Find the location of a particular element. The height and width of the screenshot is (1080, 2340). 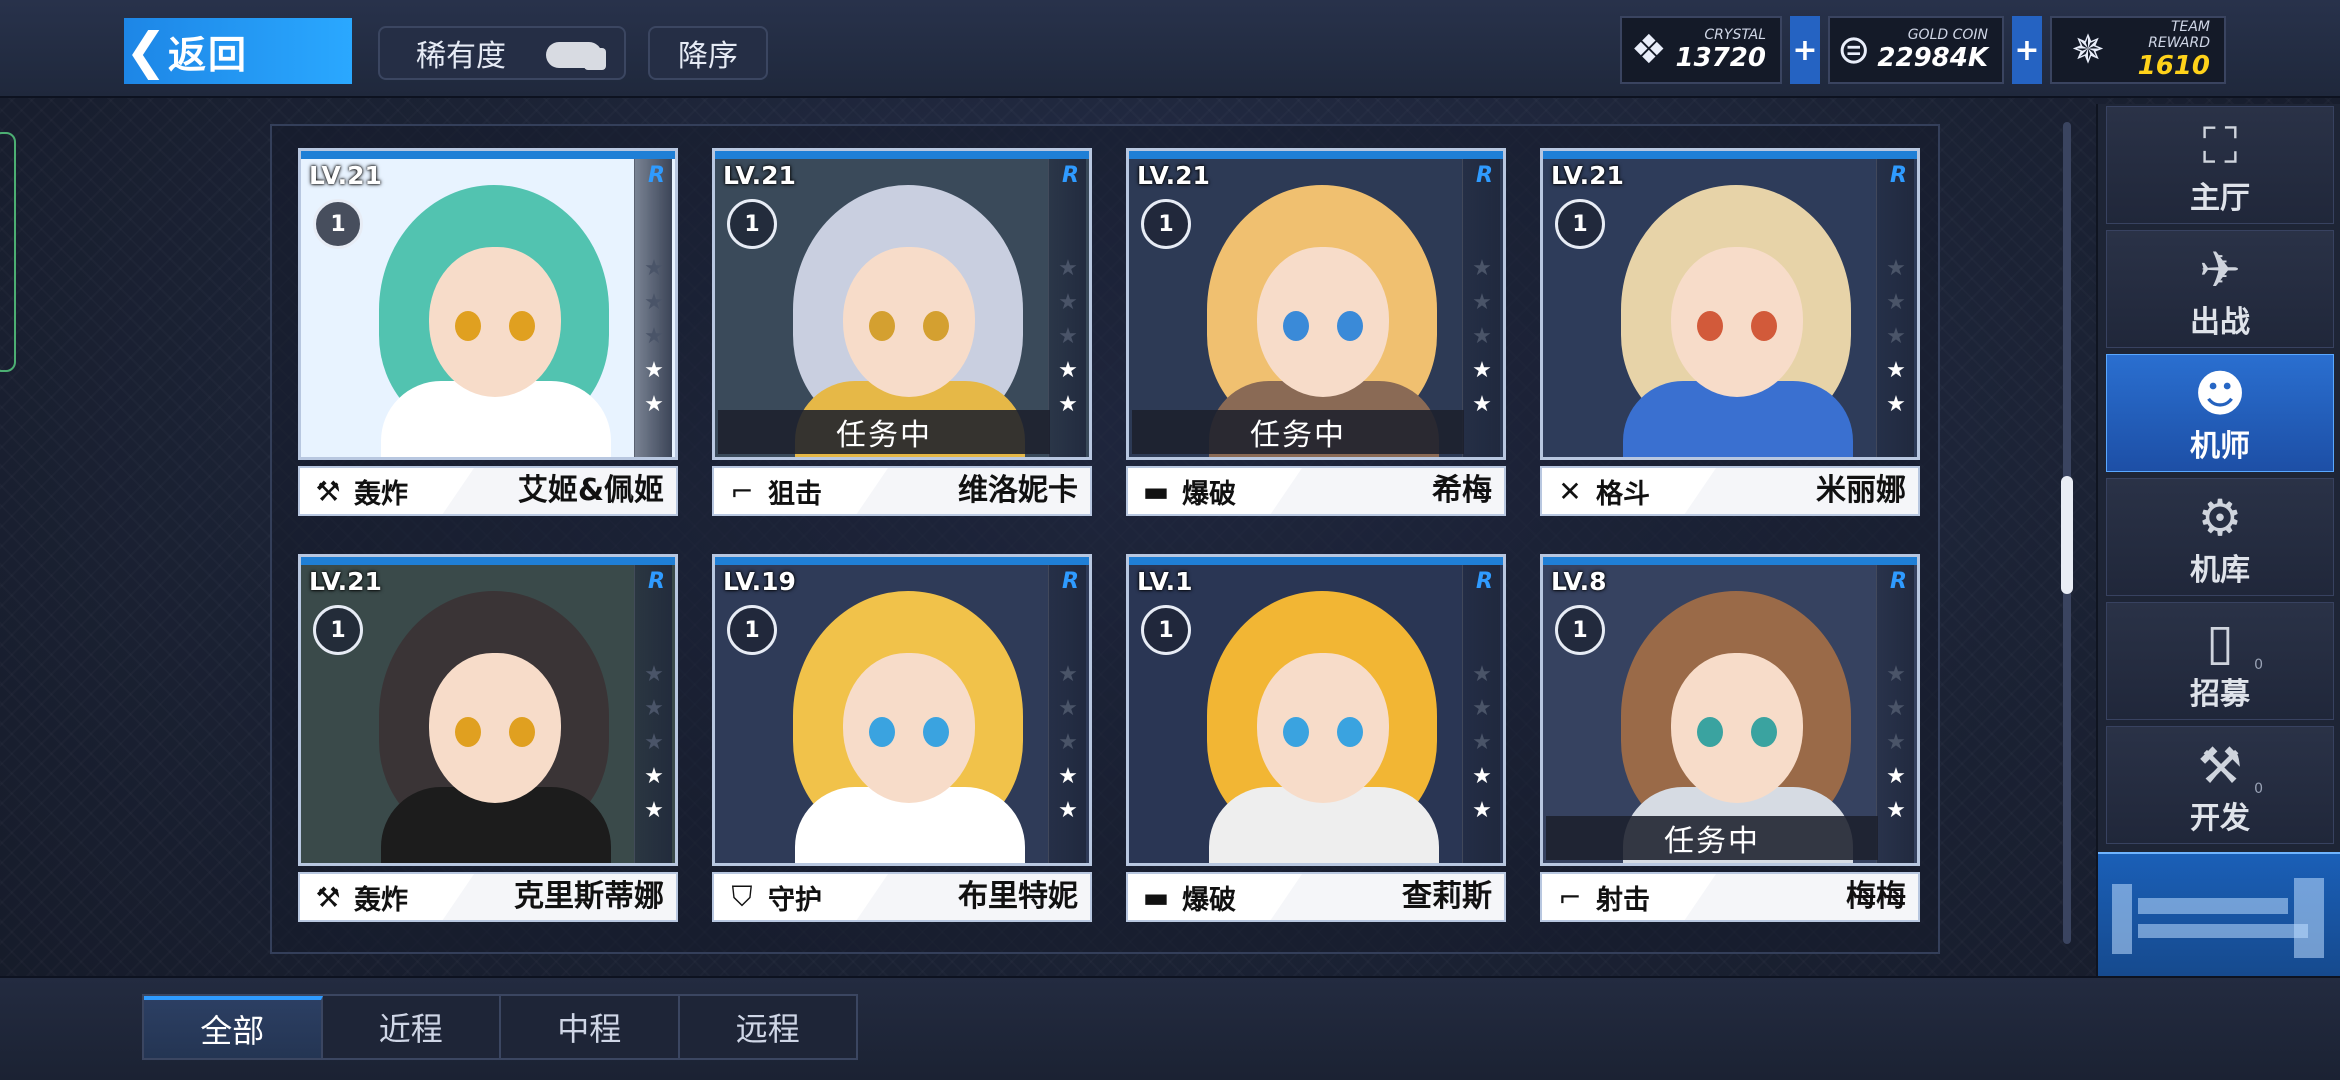

pilot-info-bar: ⚒ 轰炸 艾姬&佩姬 is located at coordinates (488, 491).